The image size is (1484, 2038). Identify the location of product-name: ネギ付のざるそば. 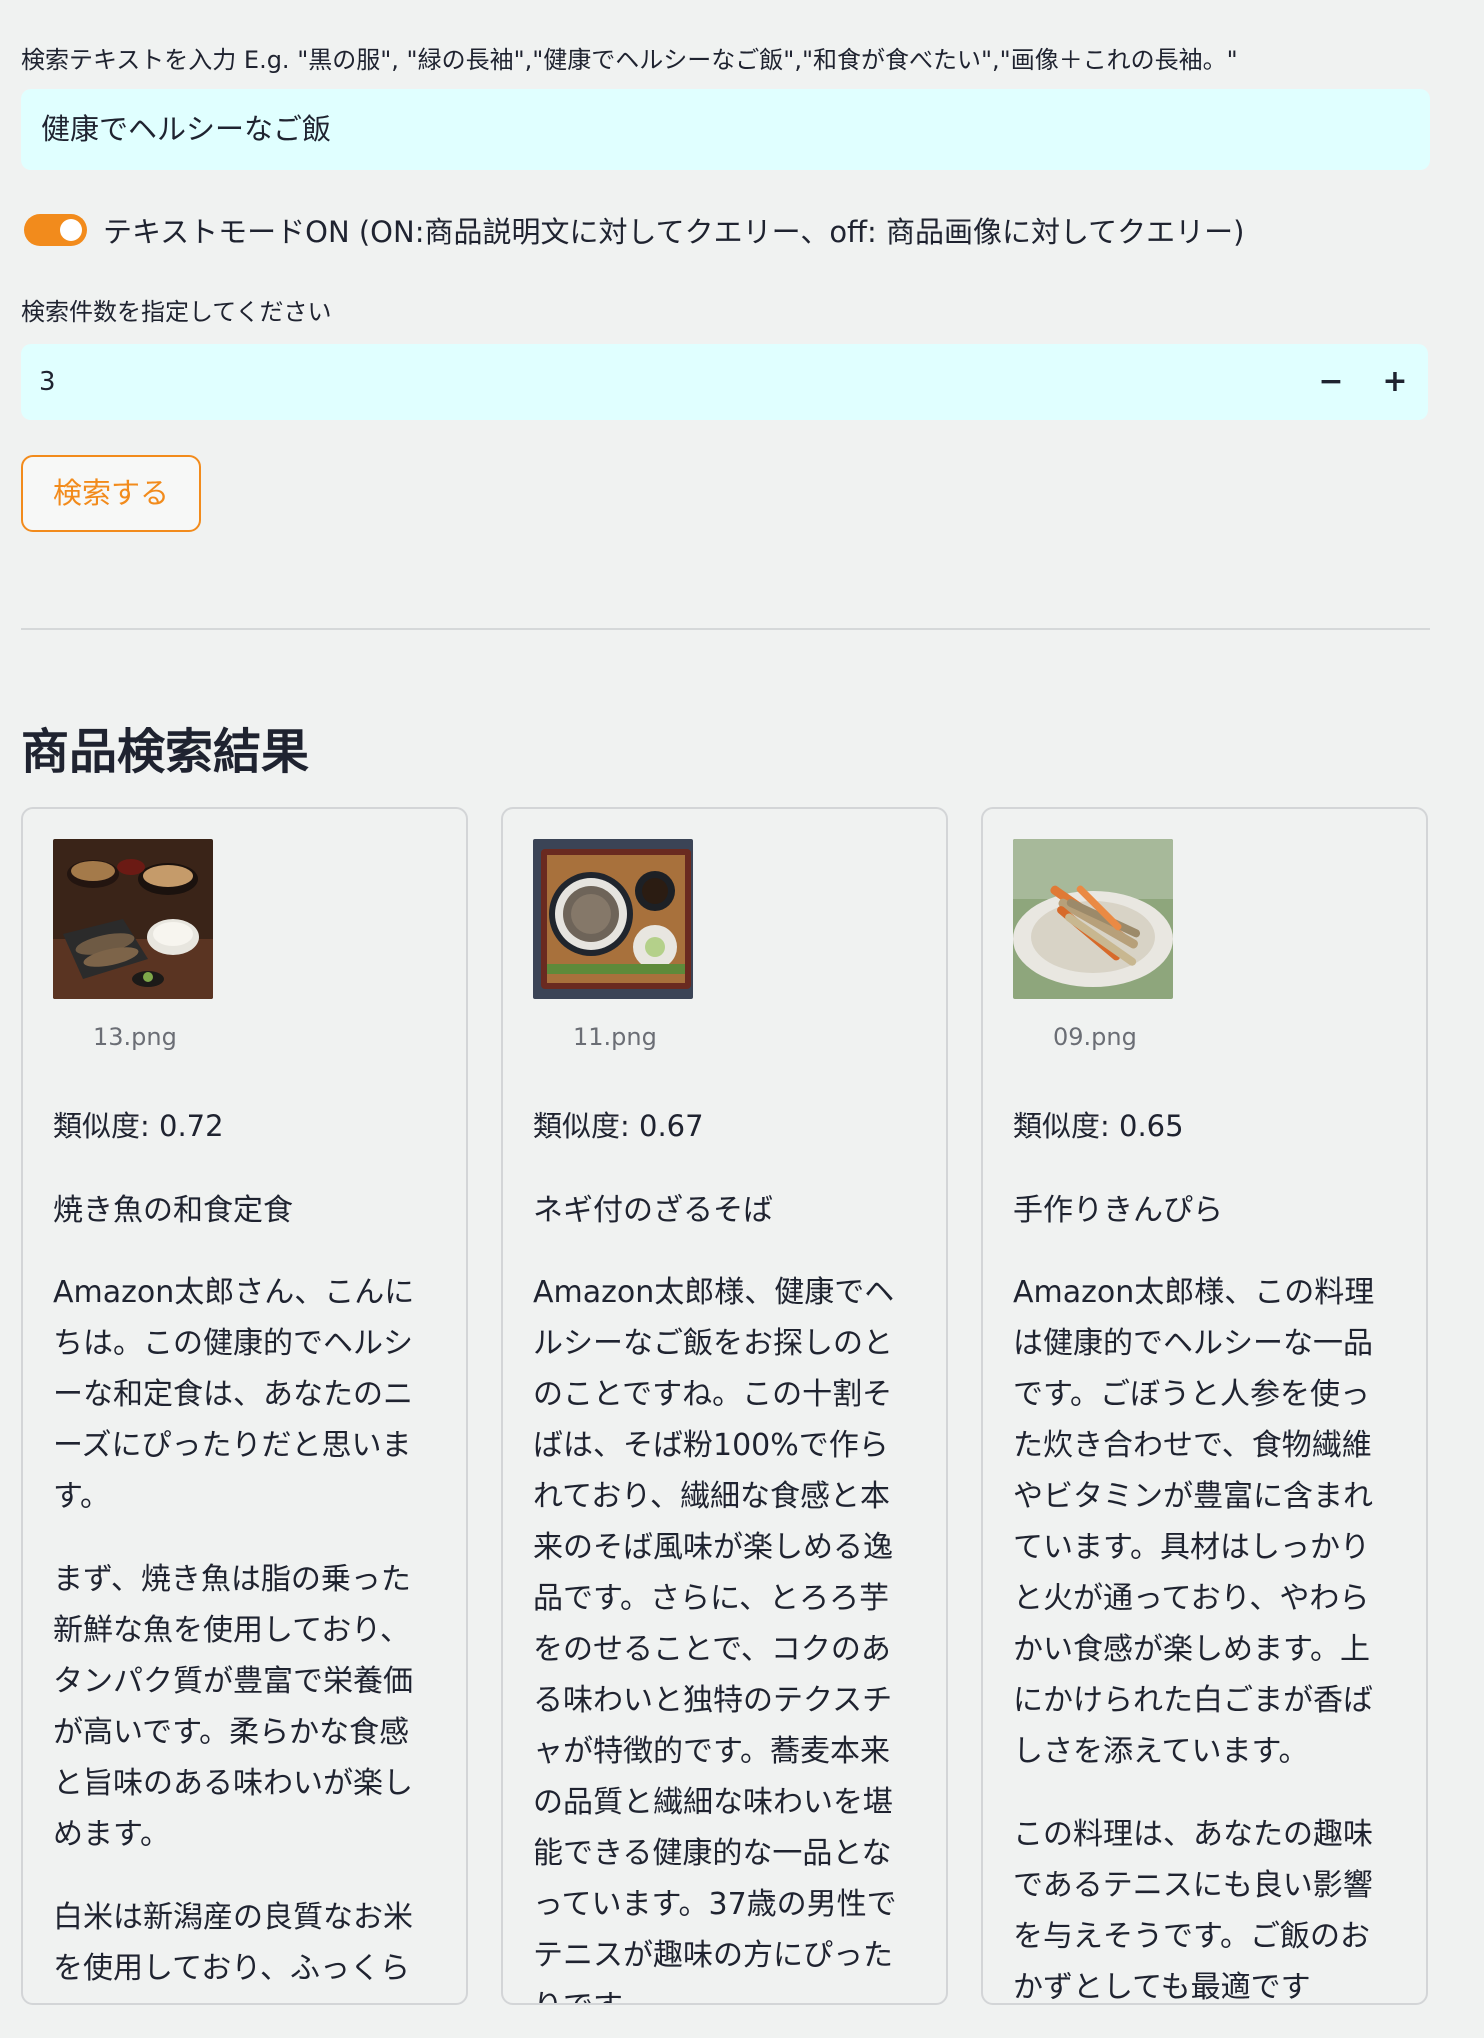
(653, 1210).